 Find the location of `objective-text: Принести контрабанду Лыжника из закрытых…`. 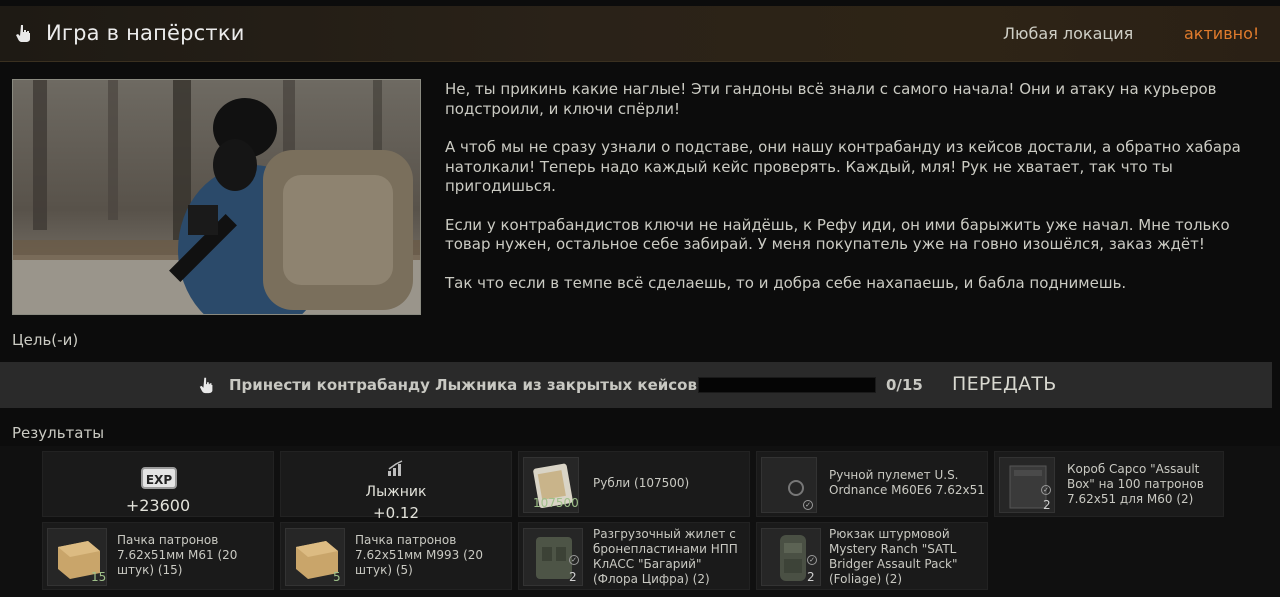

objective-text: Принести контрабанду Лыжника из закрытых… is located at coordinates (463, 385).